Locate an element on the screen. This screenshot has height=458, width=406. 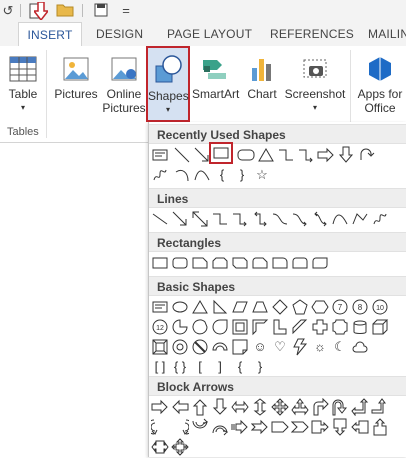
tab-insert: INSERT is located at coordinates (50, 34).